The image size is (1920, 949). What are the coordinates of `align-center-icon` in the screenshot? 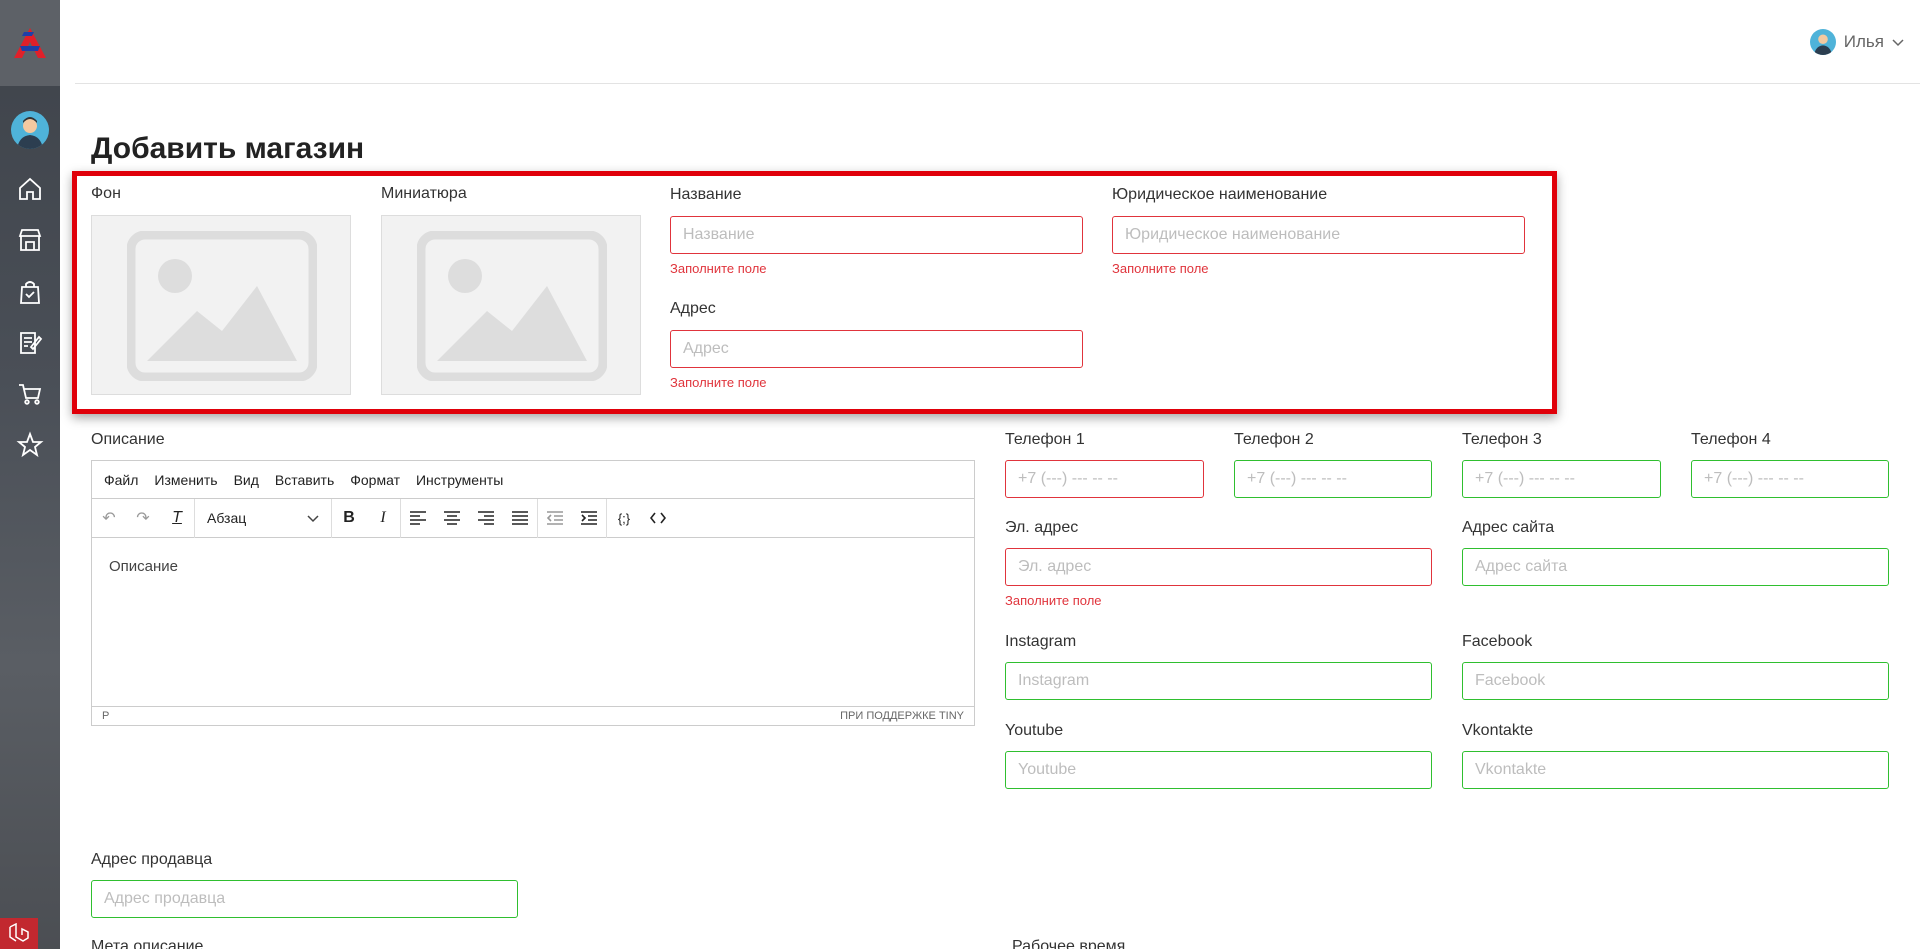 It's located at (452, 518).